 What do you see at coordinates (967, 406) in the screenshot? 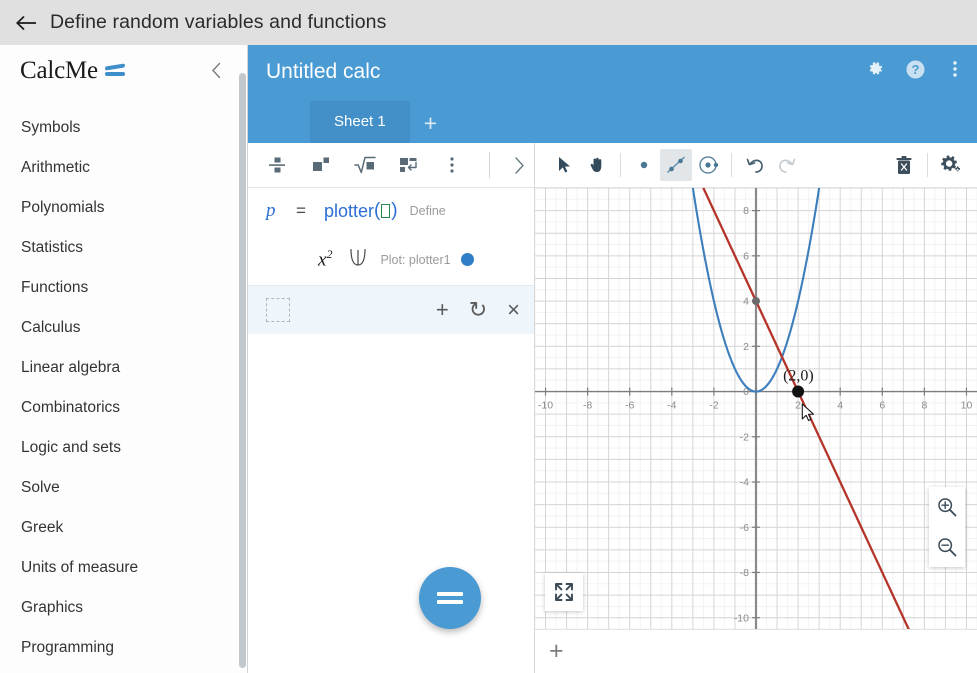
I see `svg-text: 10` at bounding box center [967, 406].